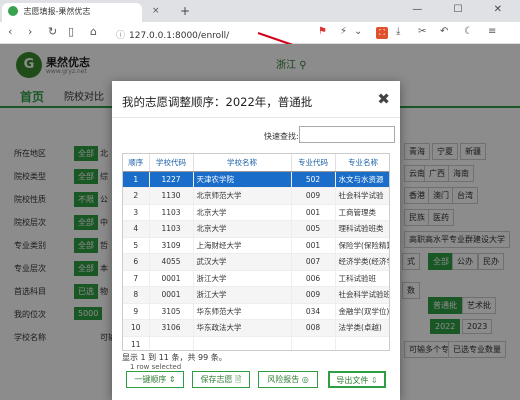 The width and height of the screenshot is (520, 400). What do you see at coordinates (347, 134) in the screenshot?
I see `quick-search-input` at bounding box center [347, 134].